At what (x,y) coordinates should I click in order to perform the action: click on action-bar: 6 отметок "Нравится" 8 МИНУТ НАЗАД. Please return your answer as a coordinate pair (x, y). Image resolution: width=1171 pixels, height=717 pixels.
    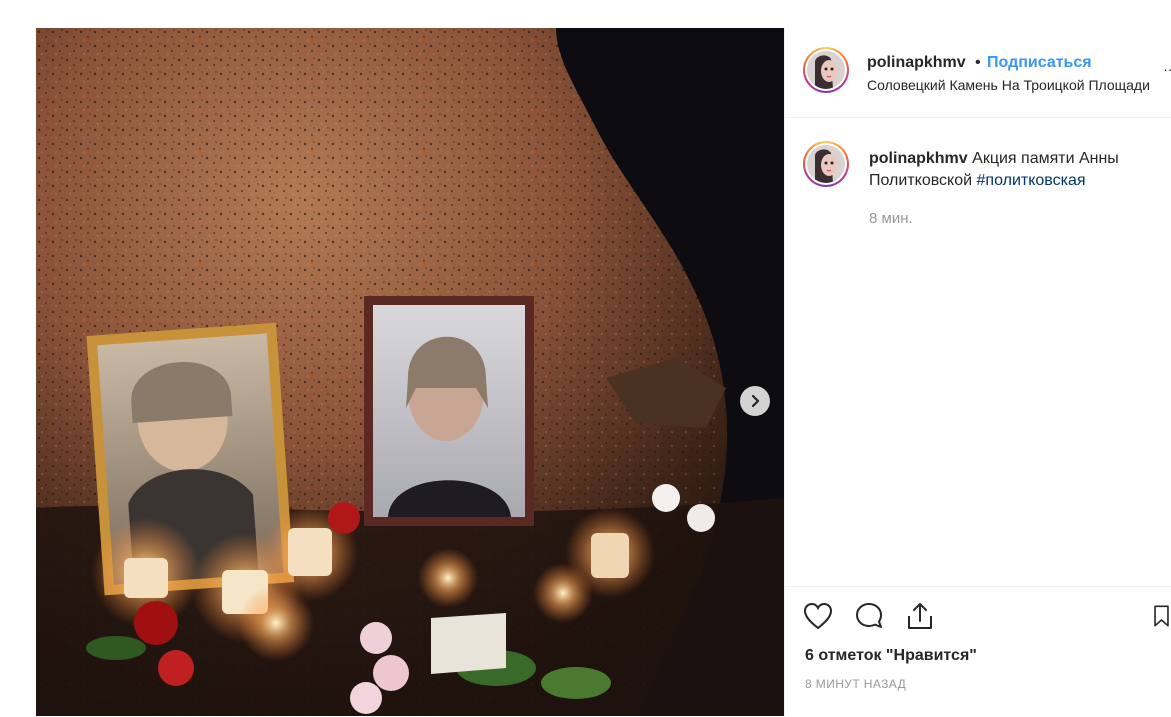
    Looking at the image, I should click on (978, 651).